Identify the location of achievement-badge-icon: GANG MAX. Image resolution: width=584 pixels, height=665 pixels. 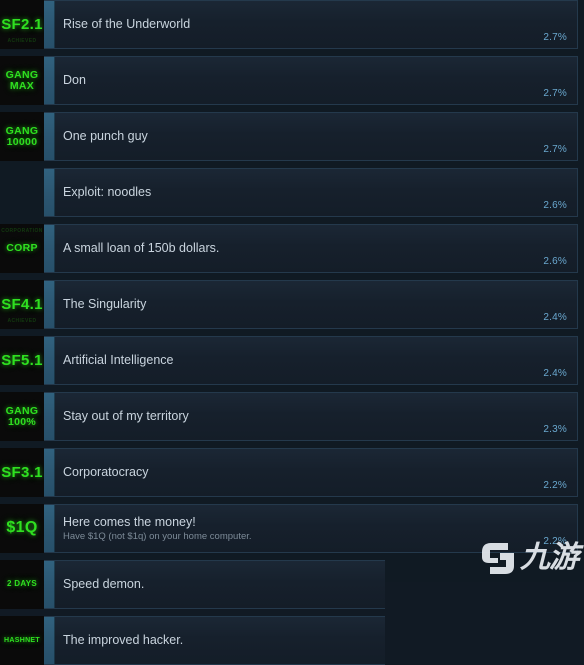
(22, 80).